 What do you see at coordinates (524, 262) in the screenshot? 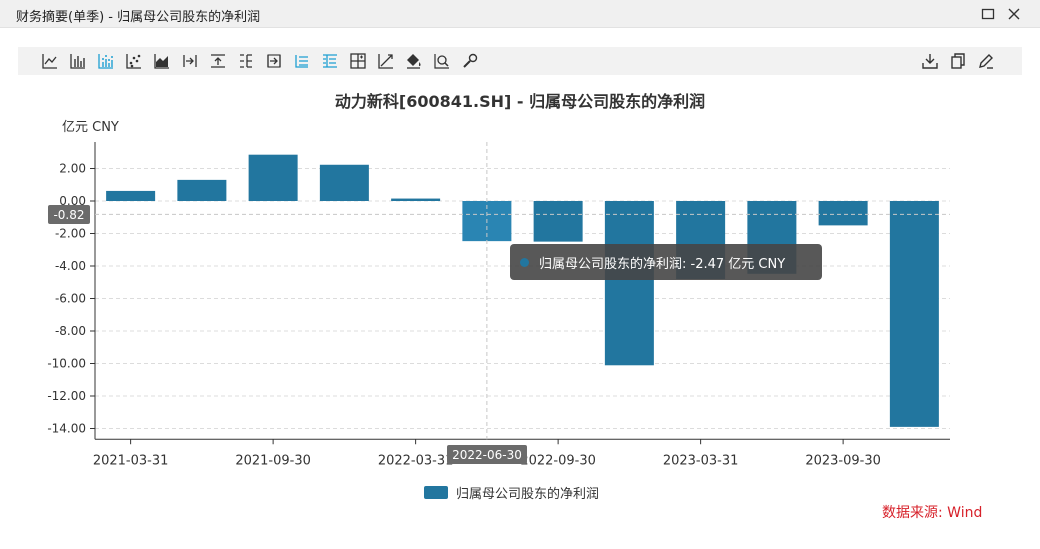
I see `tooltip-series-dot` at bounding box center [524, 262].